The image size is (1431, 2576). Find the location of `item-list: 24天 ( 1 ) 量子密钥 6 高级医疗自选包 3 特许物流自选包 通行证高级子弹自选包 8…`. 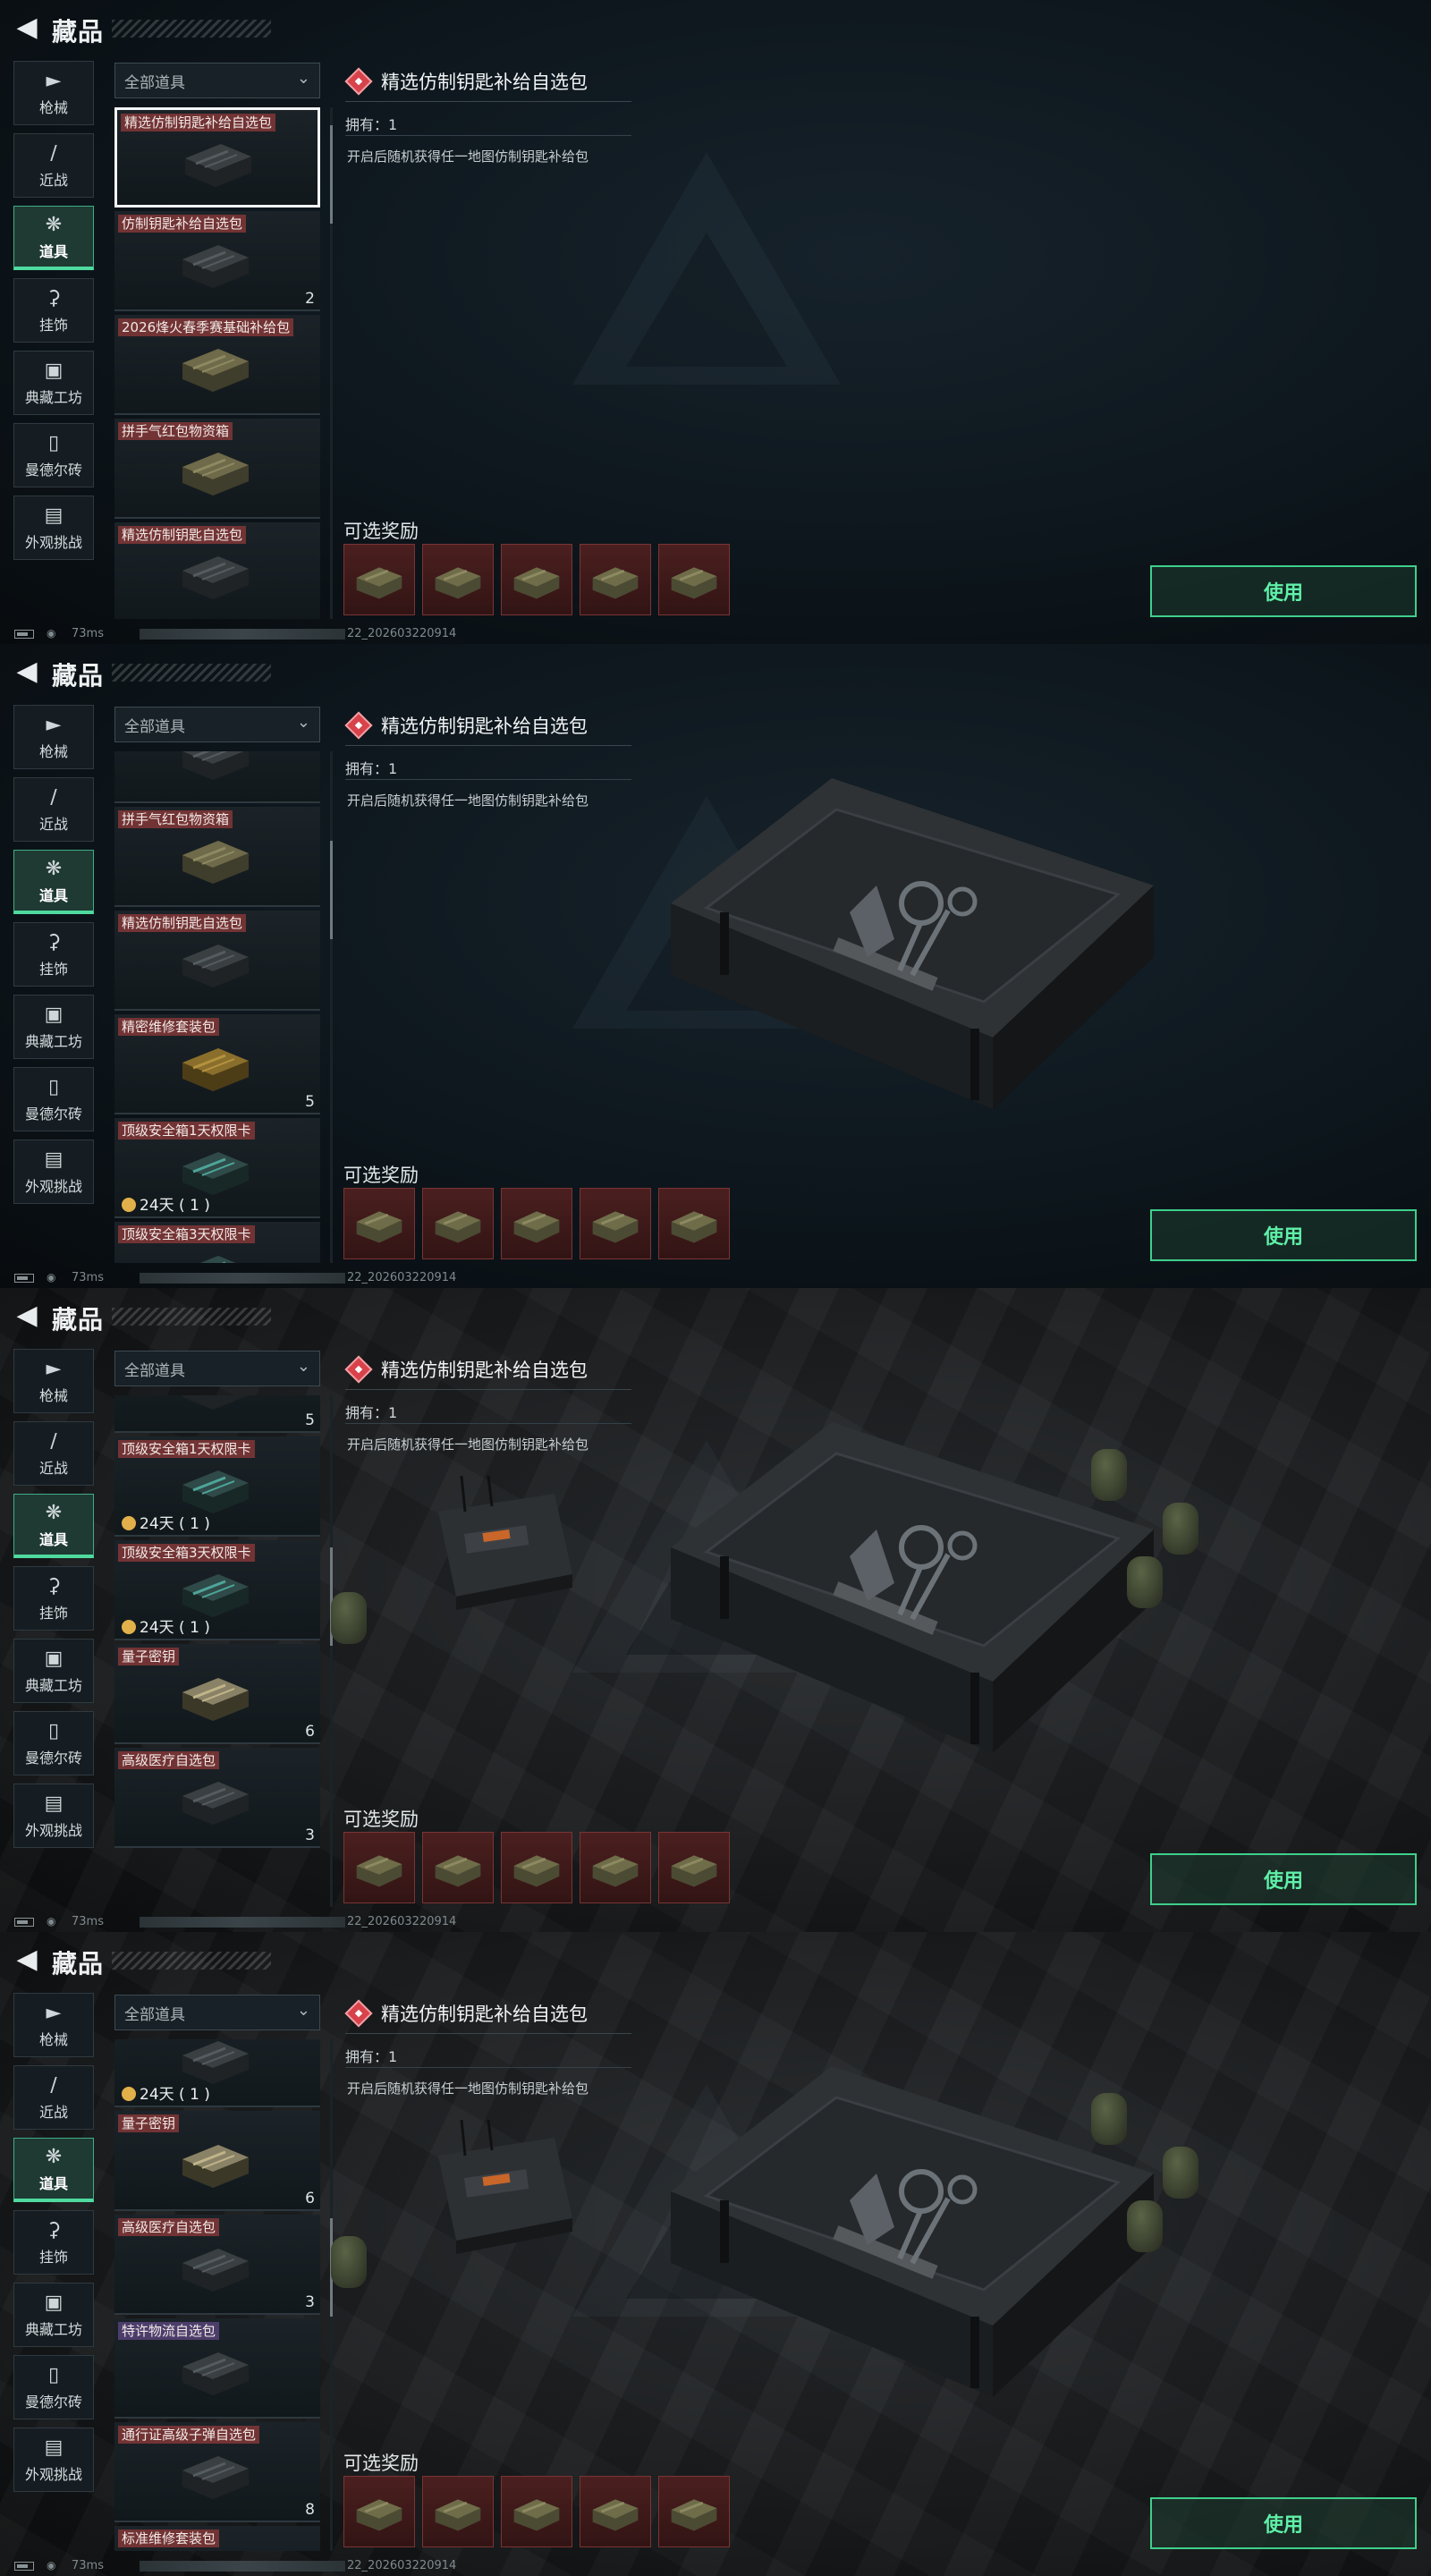

item-list: 24天 ( 1 ) 量子密钥 6 高级医疗自选包 3 特许物流自选包 通行证高级子弹自选包 8… is located at coordinates (218, 2295).